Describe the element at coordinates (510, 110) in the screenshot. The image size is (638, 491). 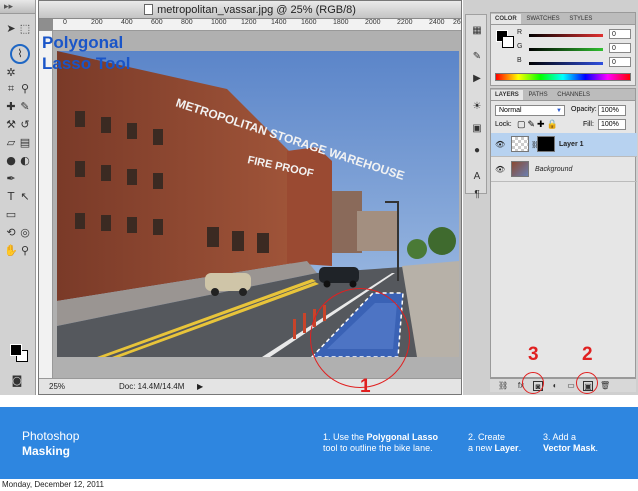
I see `blend-mode-value: Normal` at that location.